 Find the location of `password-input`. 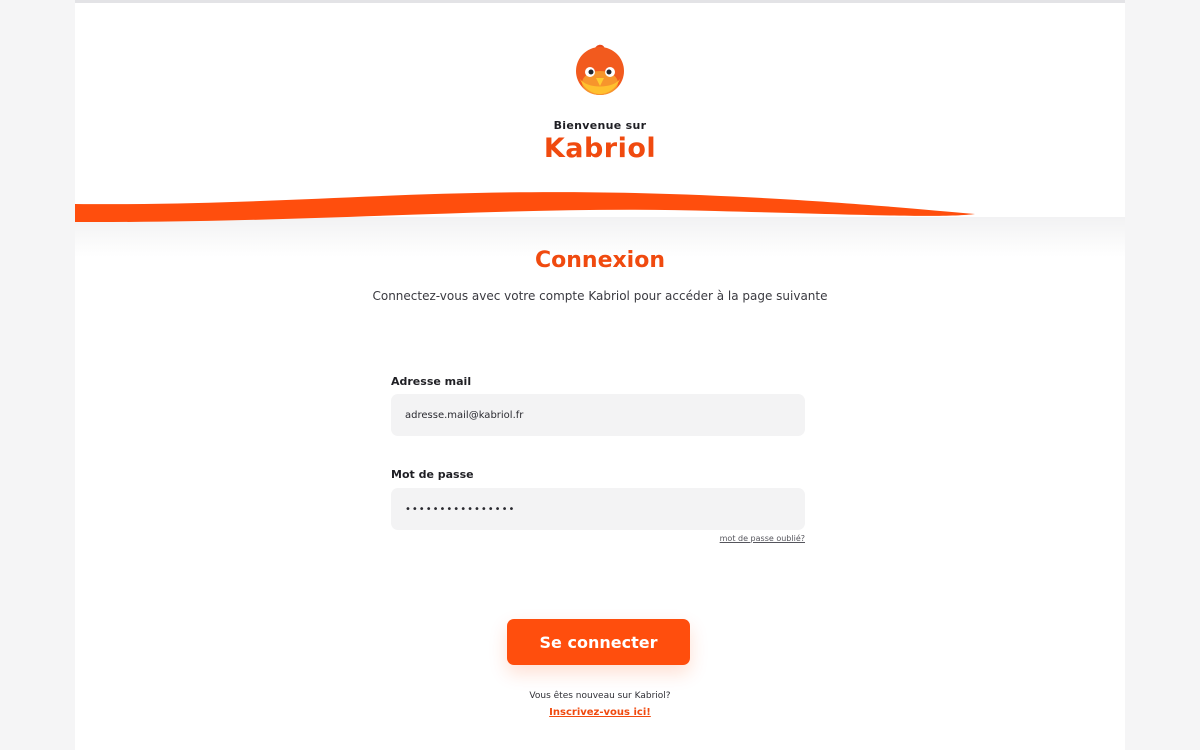

password-input is located at coordinates (598, 509).